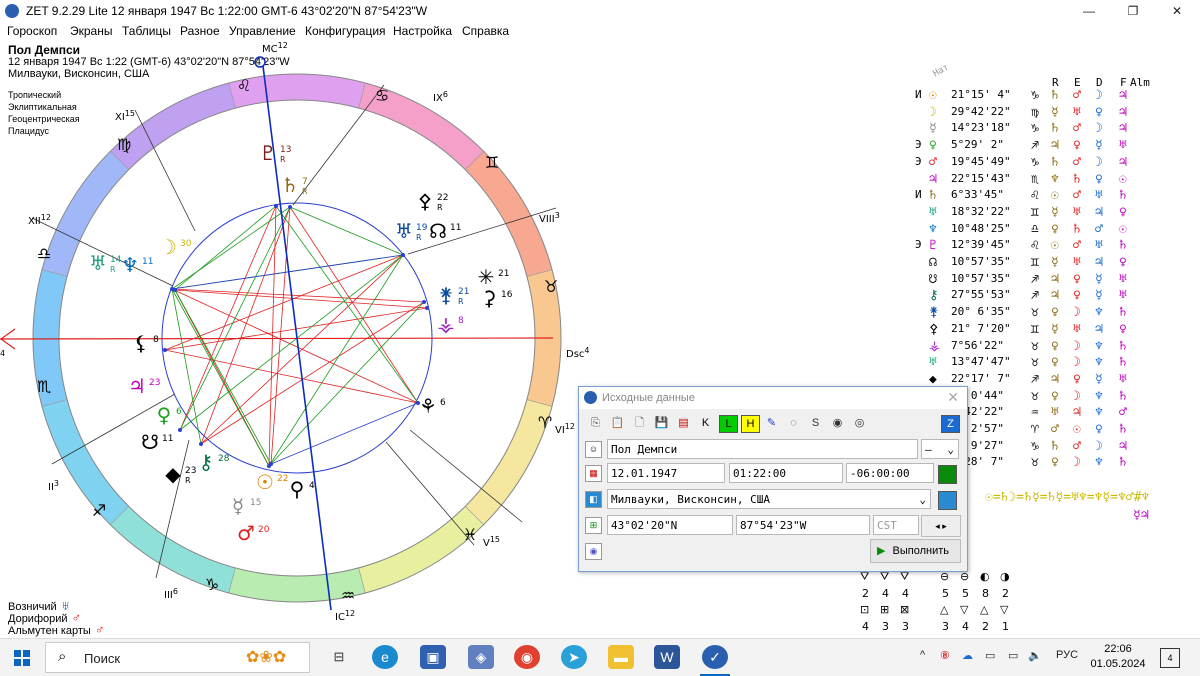 The image size is (1200, 676). What do you see at coordinates (22, 658) in the screenshot?
I see `windows-start-icon` at bounding box center [22, 658].